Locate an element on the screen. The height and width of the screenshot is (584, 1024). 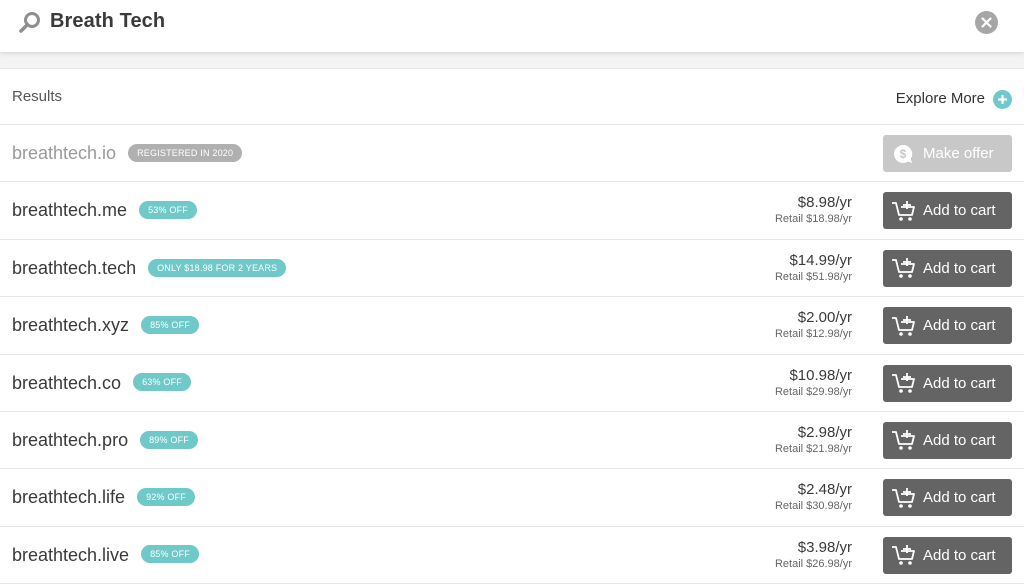
domain-name: breathtech.tech ONLY $18.98 FOR 2 YEARS is located at coordinates (149, 268).